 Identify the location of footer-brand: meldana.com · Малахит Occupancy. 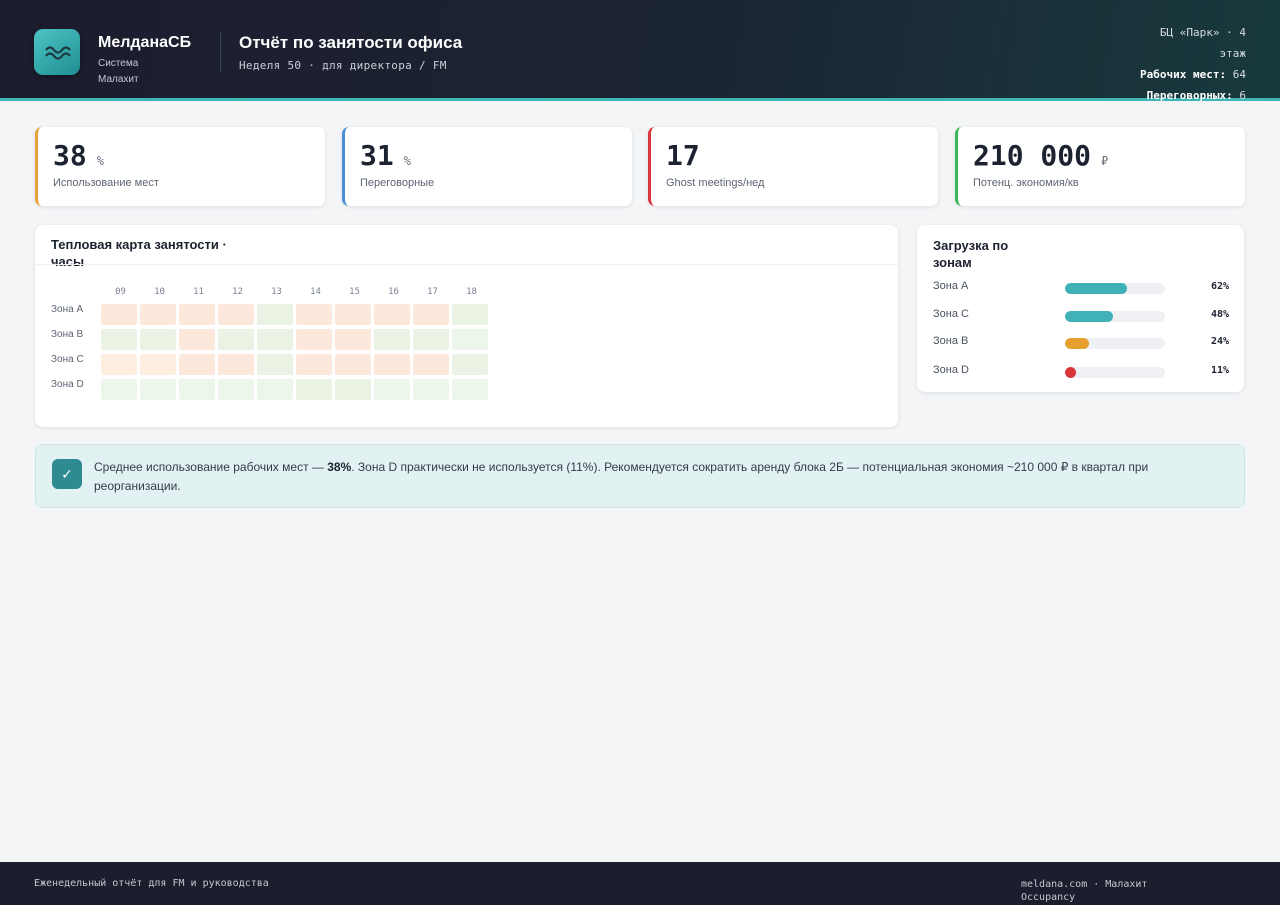
(1084, 891).